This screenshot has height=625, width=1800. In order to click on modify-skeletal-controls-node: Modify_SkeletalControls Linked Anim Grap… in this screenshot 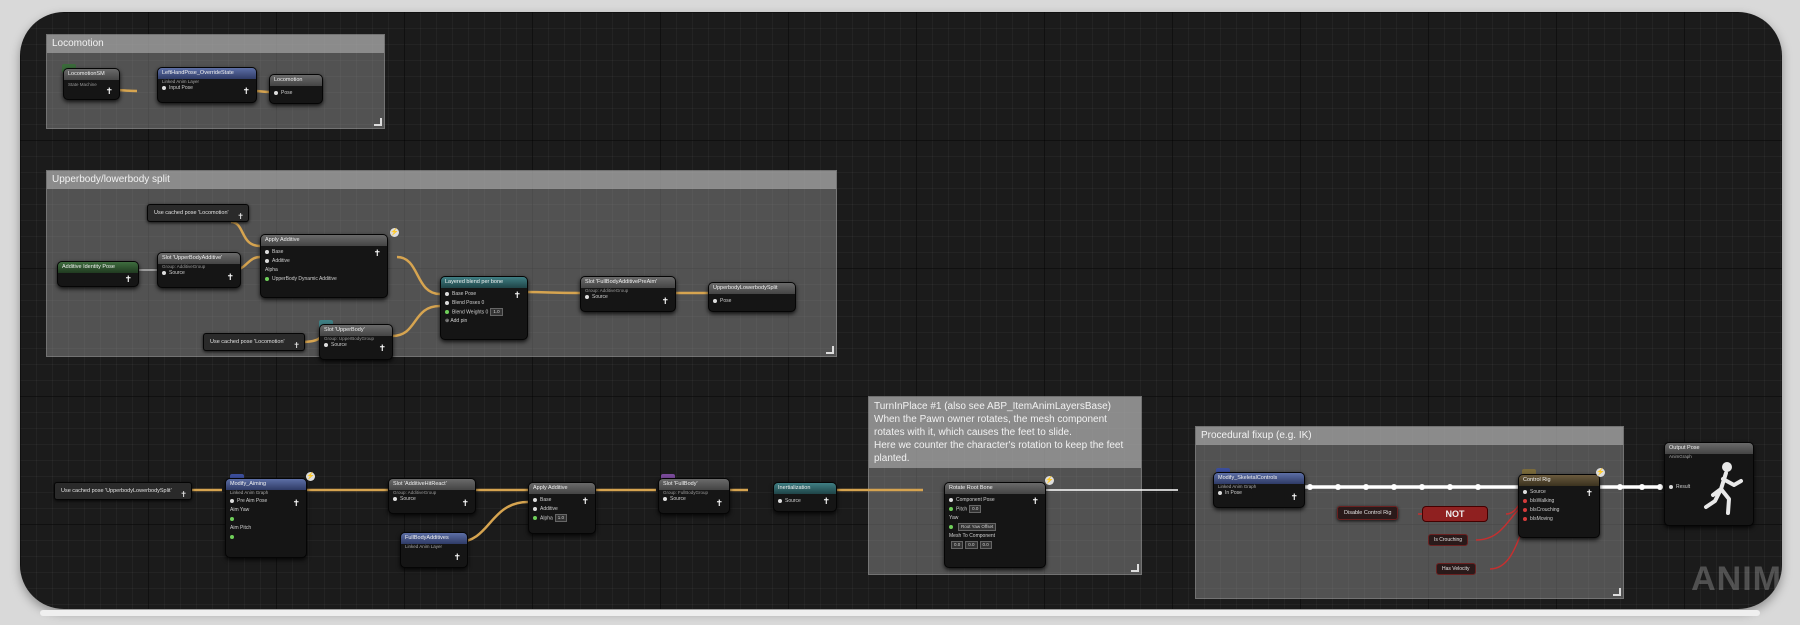, I will do `click(1259, 490)`.